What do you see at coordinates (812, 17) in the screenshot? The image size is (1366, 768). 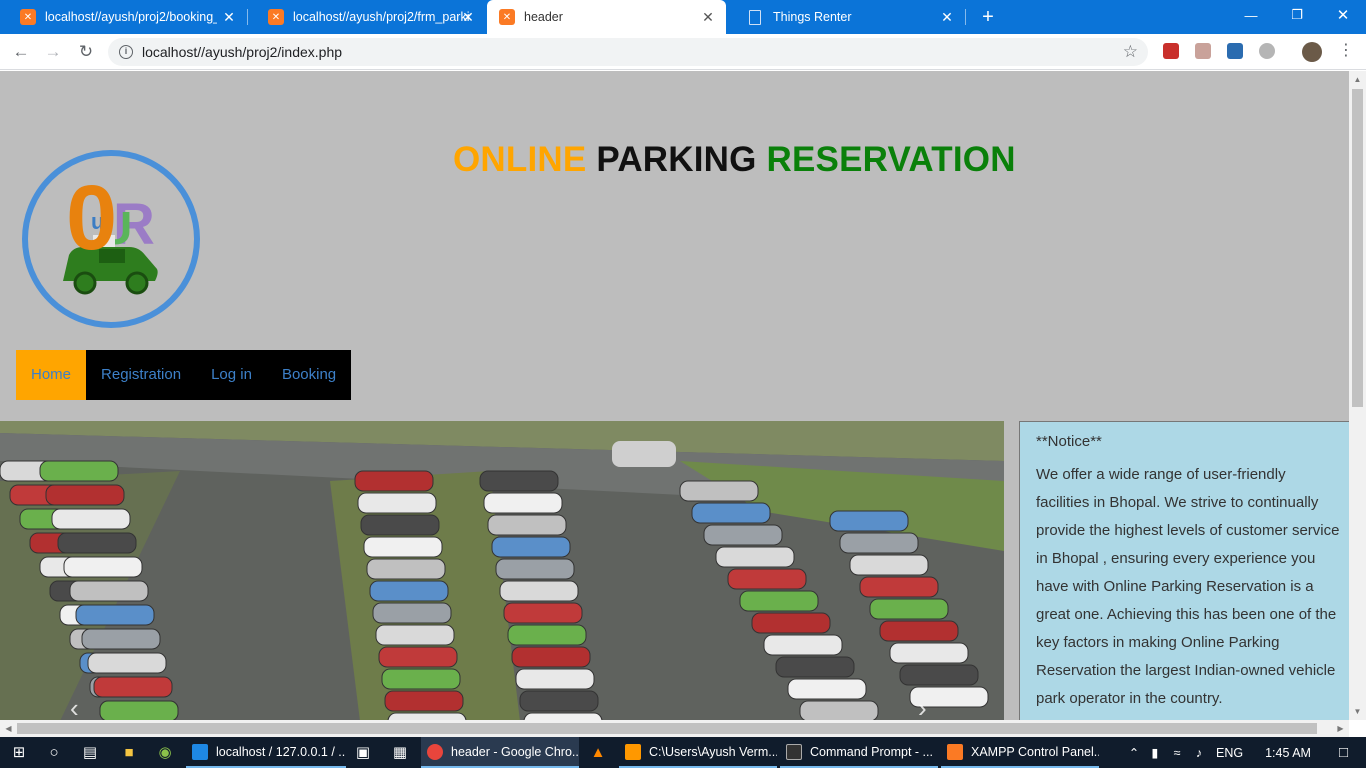 I see `tab-title: Things Renter` at bounding box center [812, 17].